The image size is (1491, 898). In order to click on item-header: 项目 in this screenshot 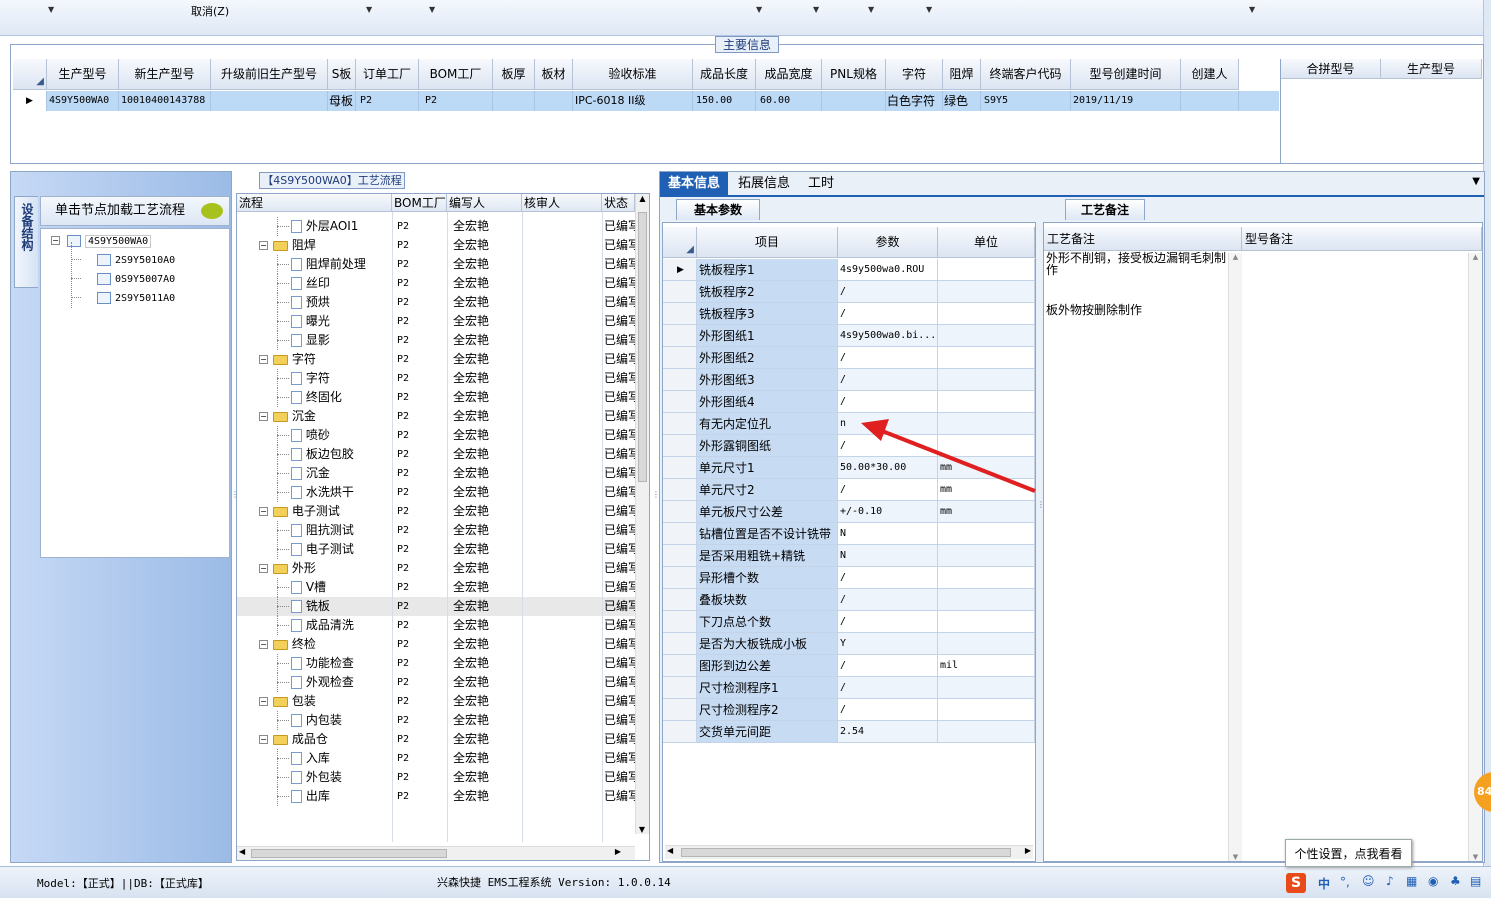, I will do `click(767, 242)`.